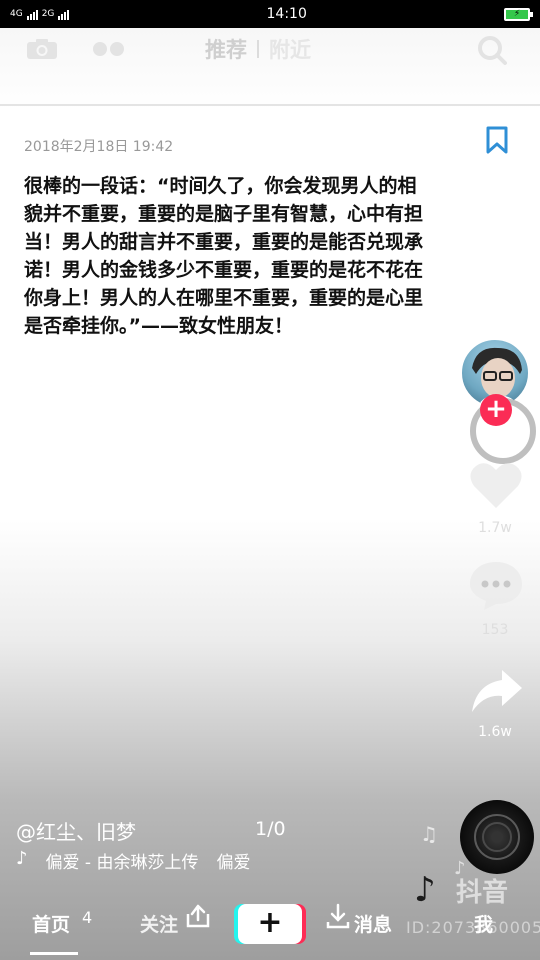 This screenshot has height=960, width=540. Describe the element at coordinates (109, 49) in the screenshot. I see `live-dots-icon` at that location.